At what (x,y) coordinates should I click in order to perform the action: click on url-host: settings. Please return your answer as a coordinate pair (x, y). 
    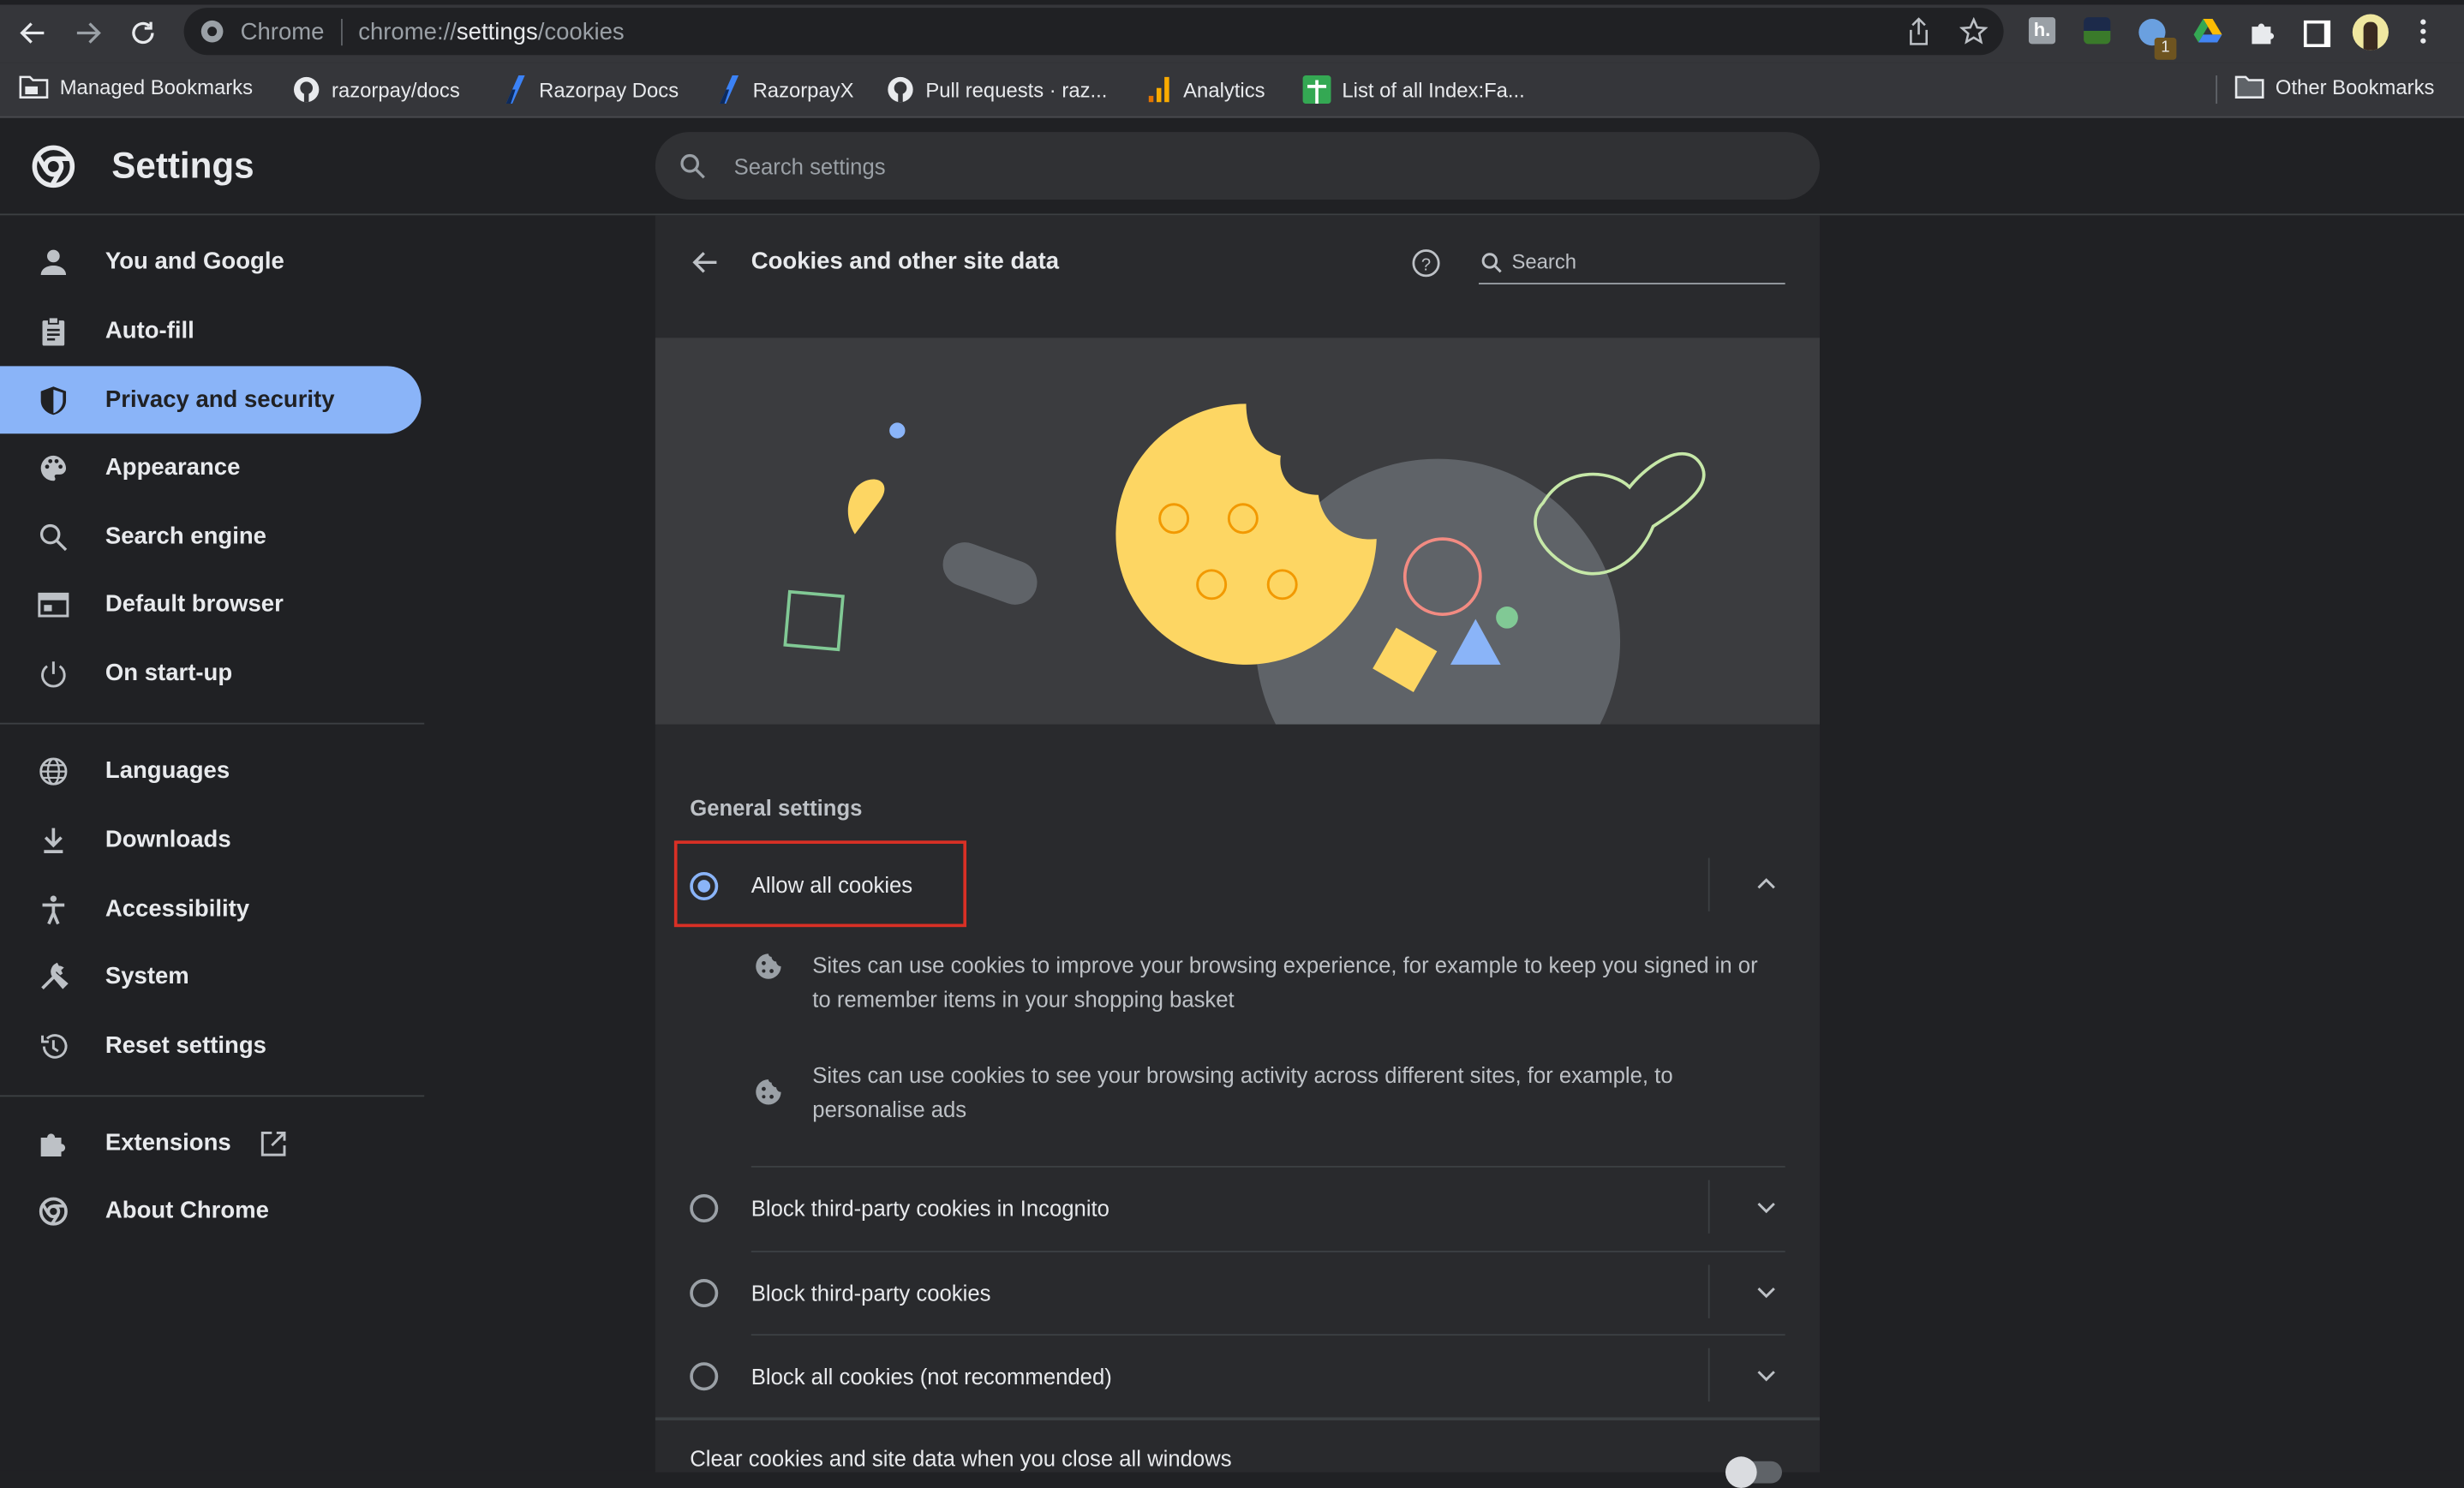
    Looking at the image, I should click on (497, 32).